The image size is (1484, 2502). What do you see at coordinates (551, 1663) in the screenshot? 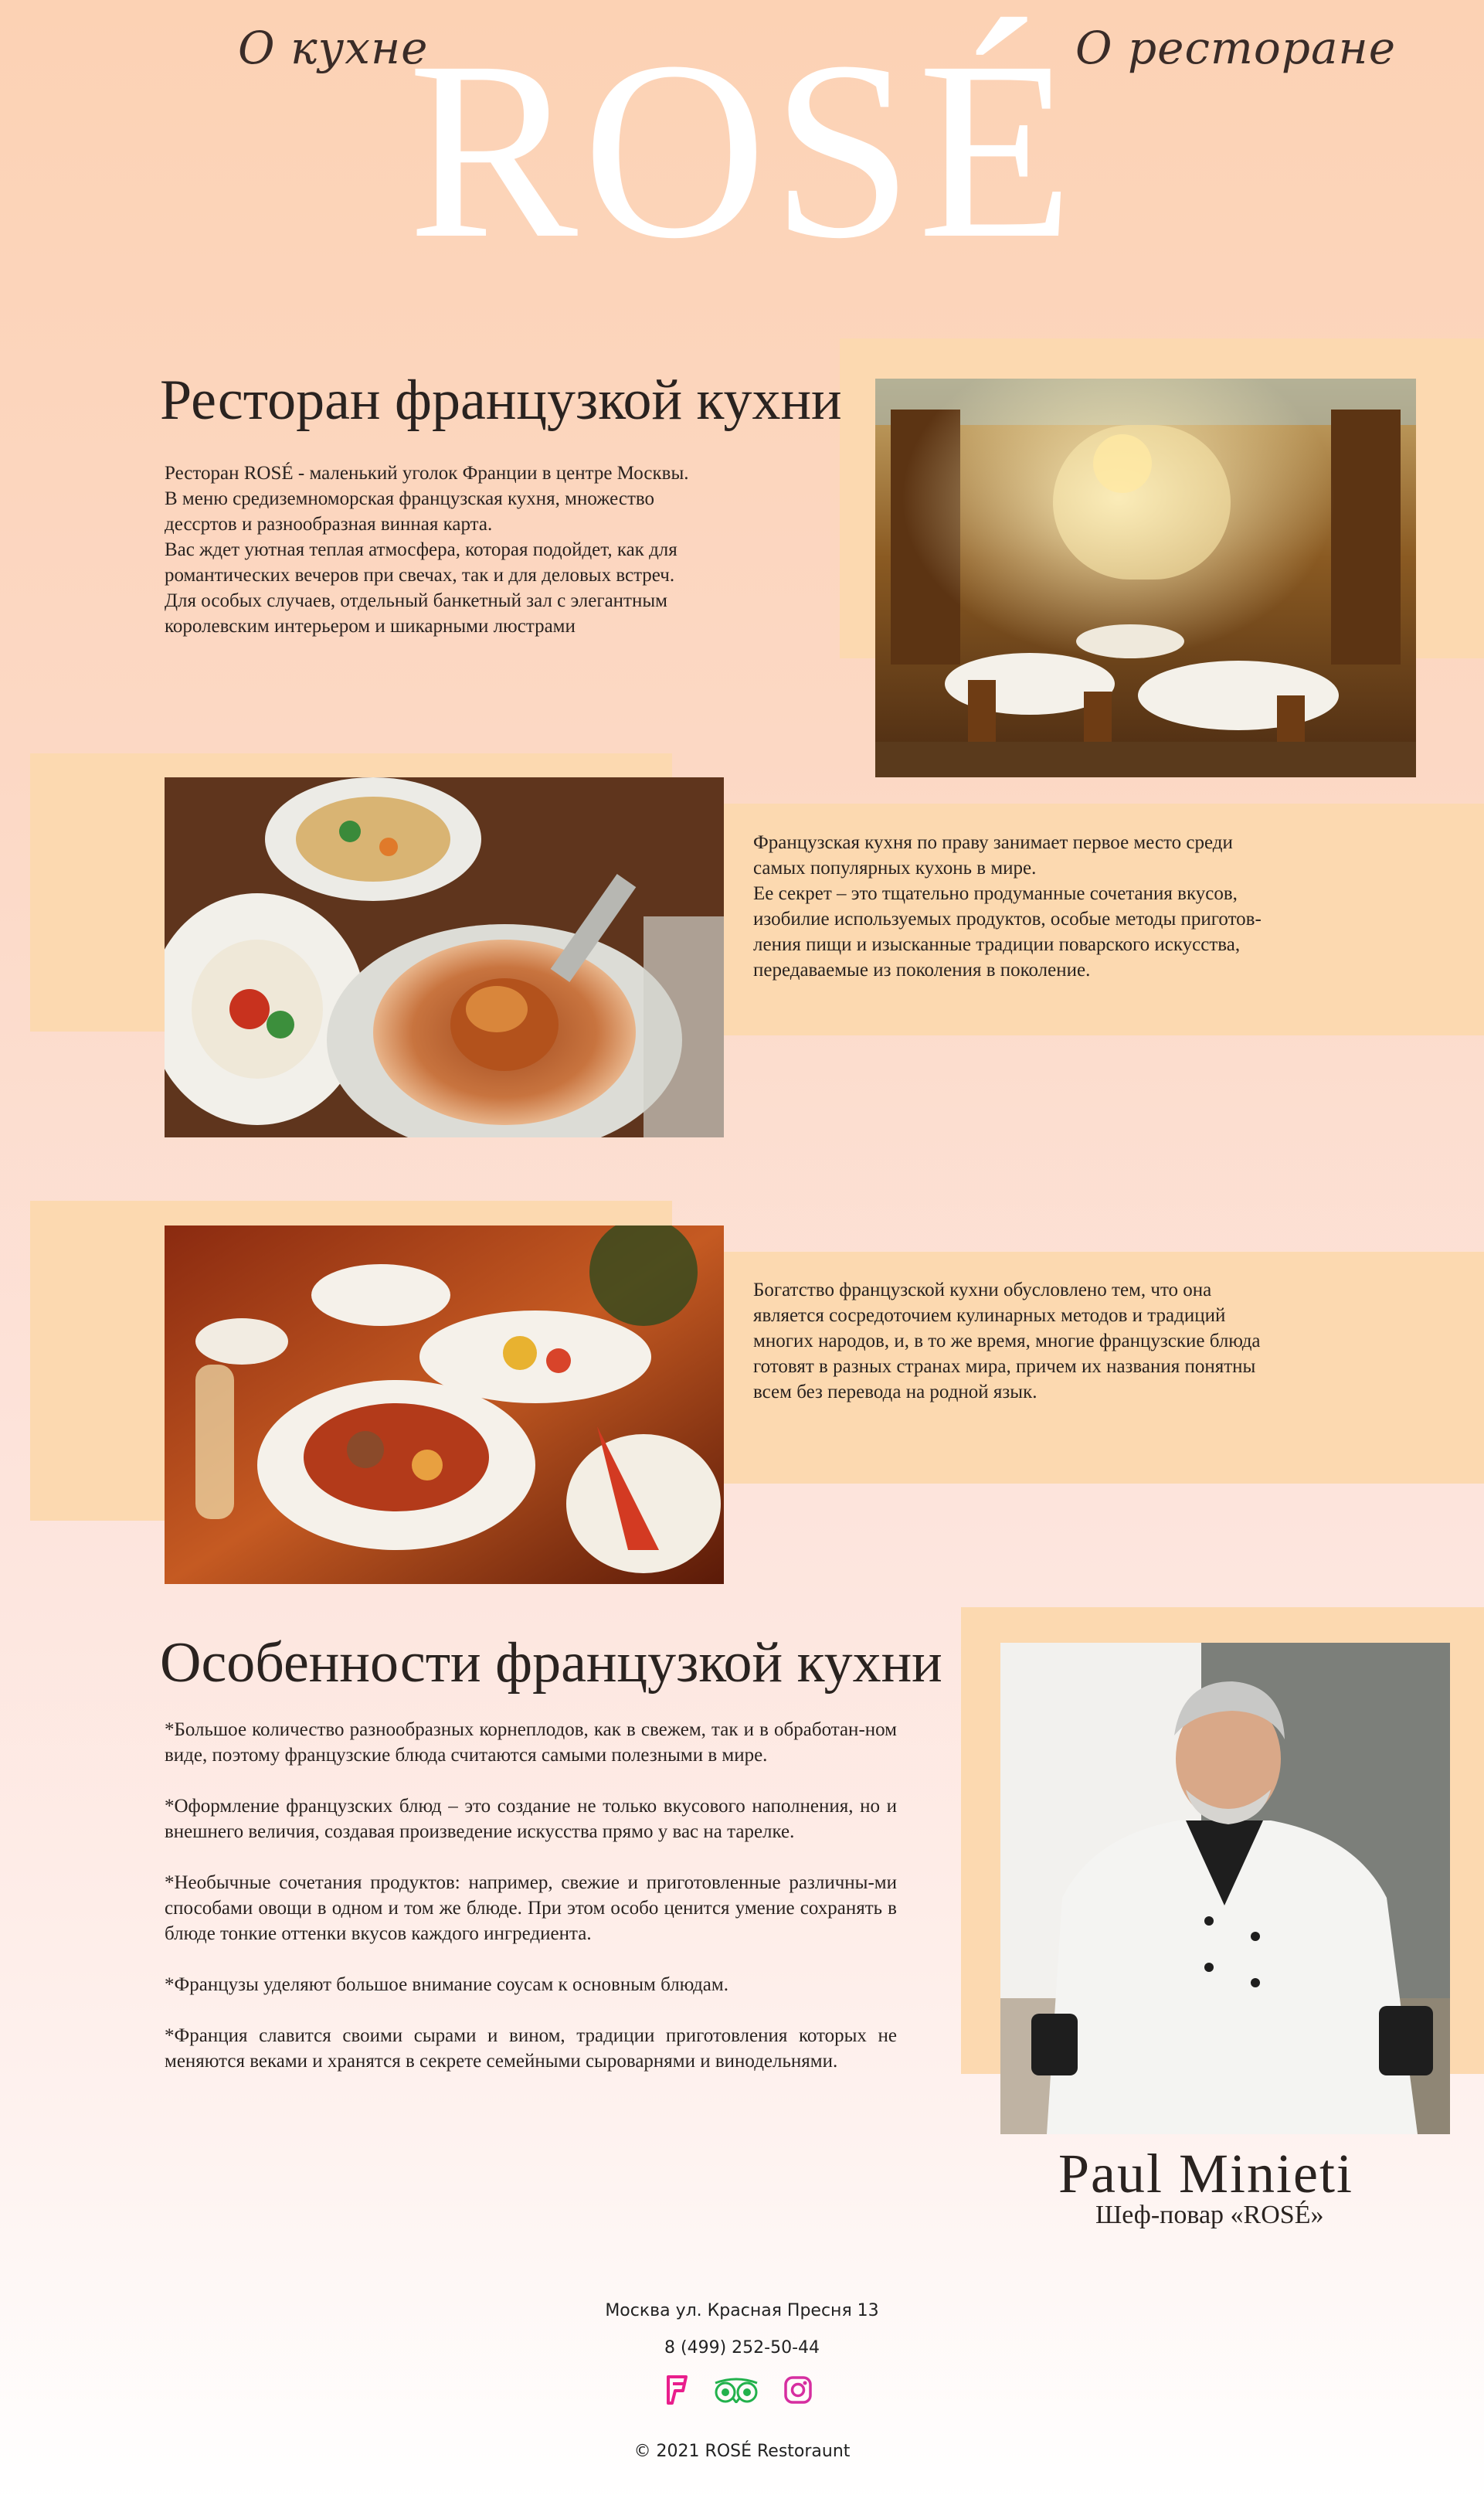
I see `features-title: Особенности французкой кухни` at bounding box center [551, 1663].